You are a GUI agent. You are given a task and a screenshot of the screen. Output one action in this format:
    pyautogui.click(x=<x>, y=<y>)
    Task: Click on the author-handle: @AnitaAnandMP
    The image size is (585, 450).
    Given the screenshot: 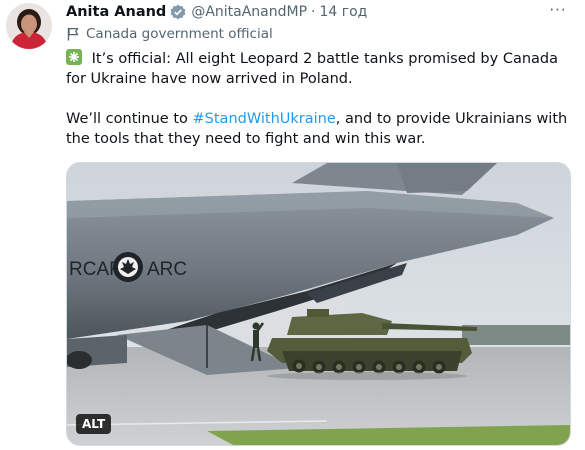 What is the action you would take?
    pyautogui.click(x=249, y=12)
    